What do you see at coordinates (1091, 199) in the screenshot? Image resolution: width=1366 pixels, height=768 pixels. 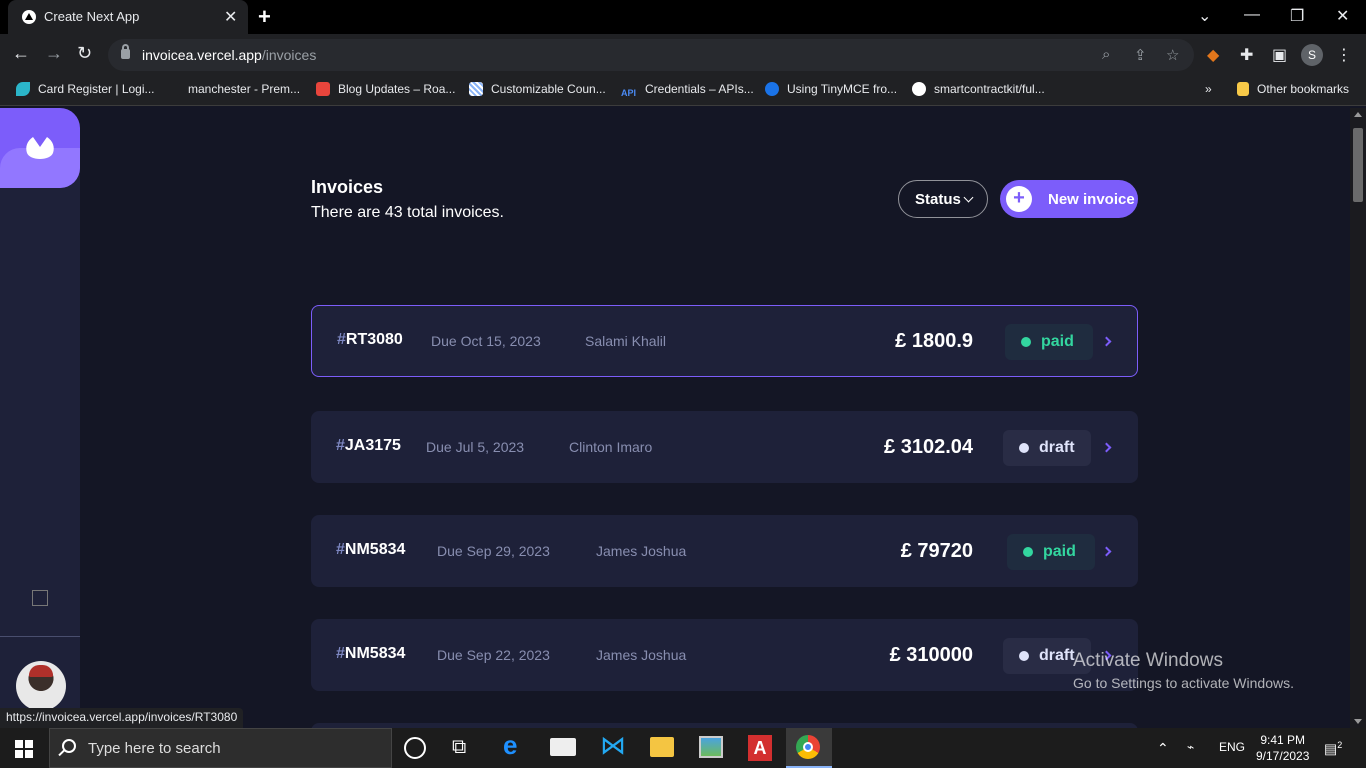 I see `new-invoice-label: New invoice` at bounding box center [1091, 199].